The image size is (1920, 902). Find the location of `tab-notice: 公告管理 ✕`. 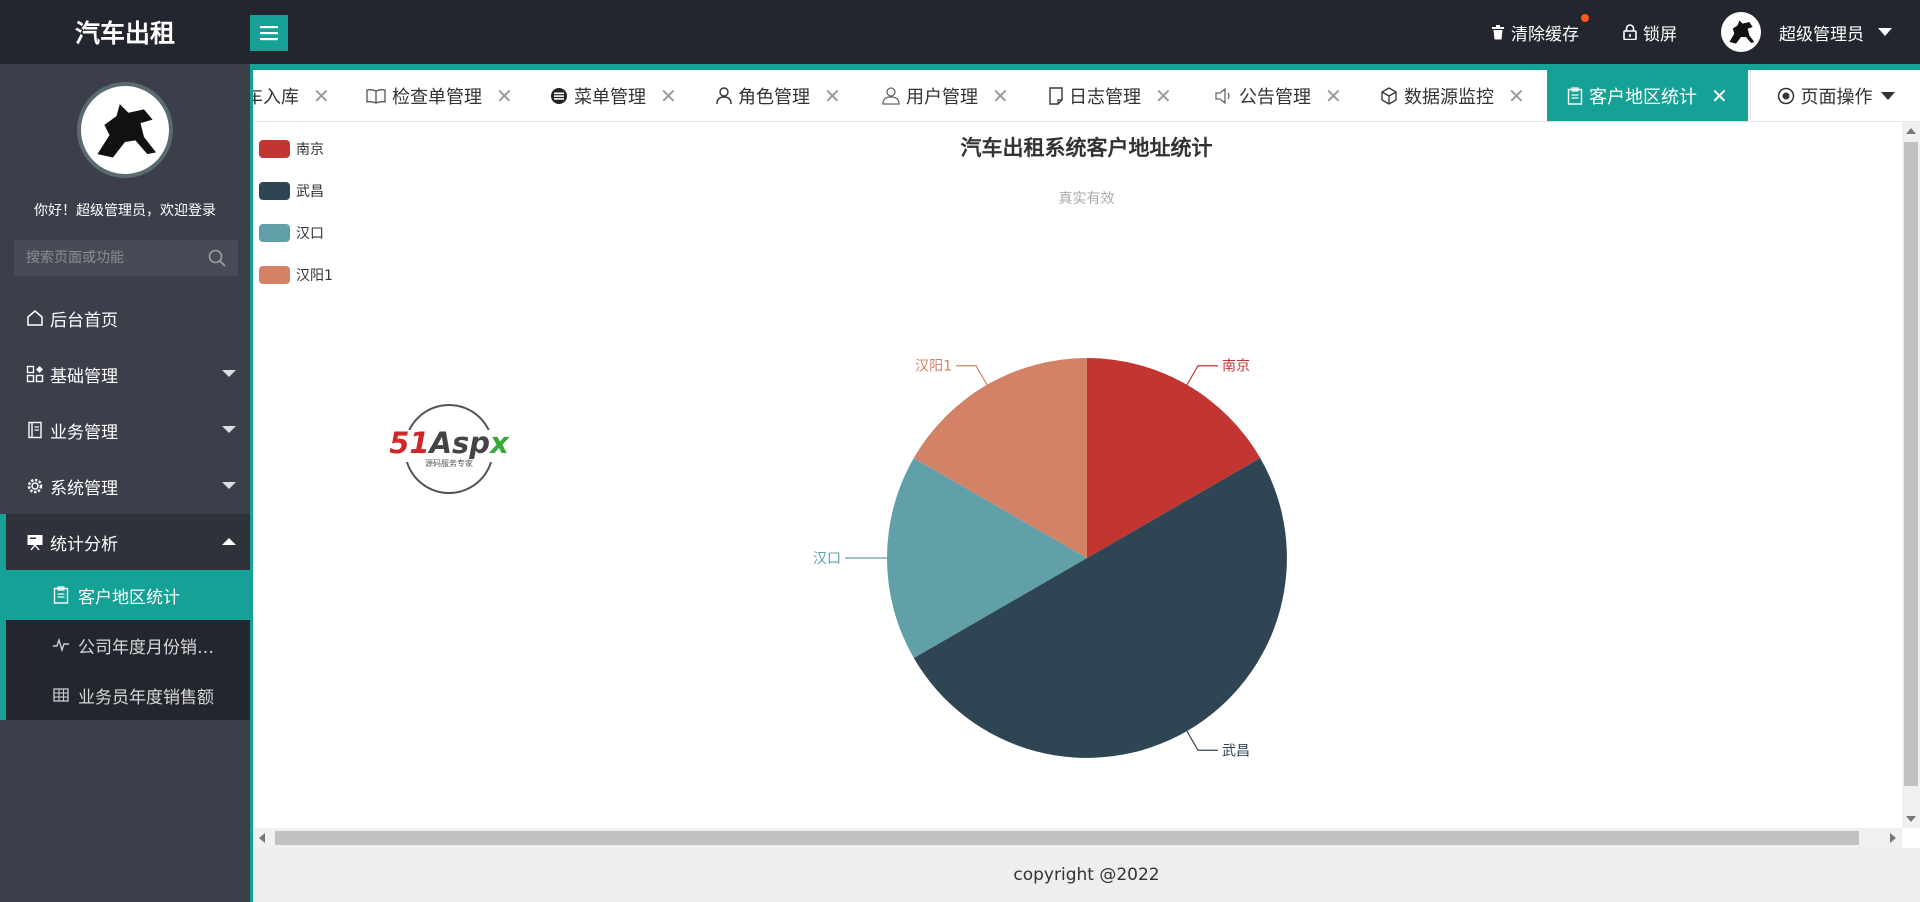

tab-notice: 公告管理 ✕ is located at coordinates (1278, 95).